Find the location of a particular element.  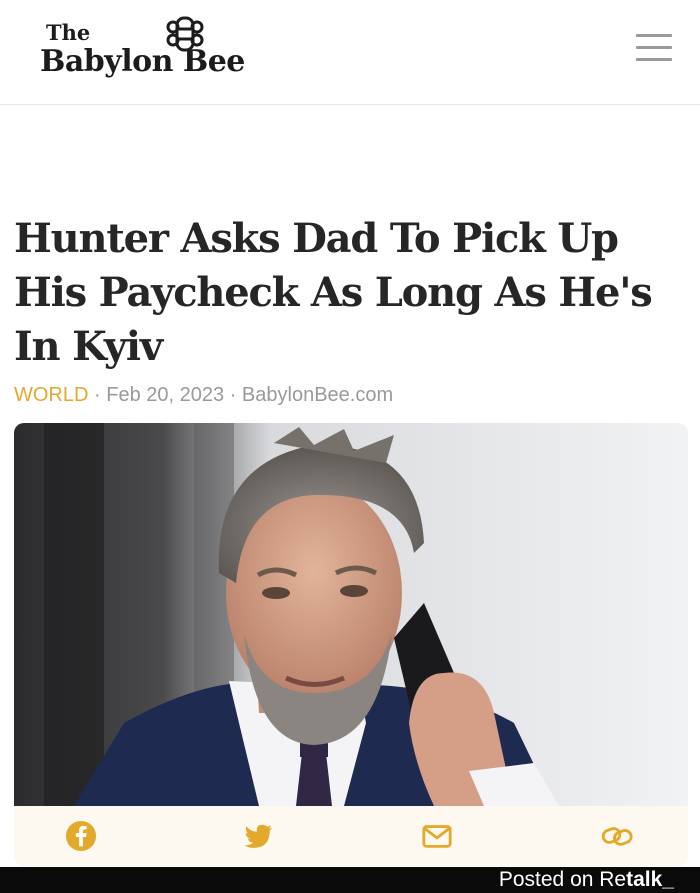

watermark-brand: talk_ is located at coordinates (650, 879).